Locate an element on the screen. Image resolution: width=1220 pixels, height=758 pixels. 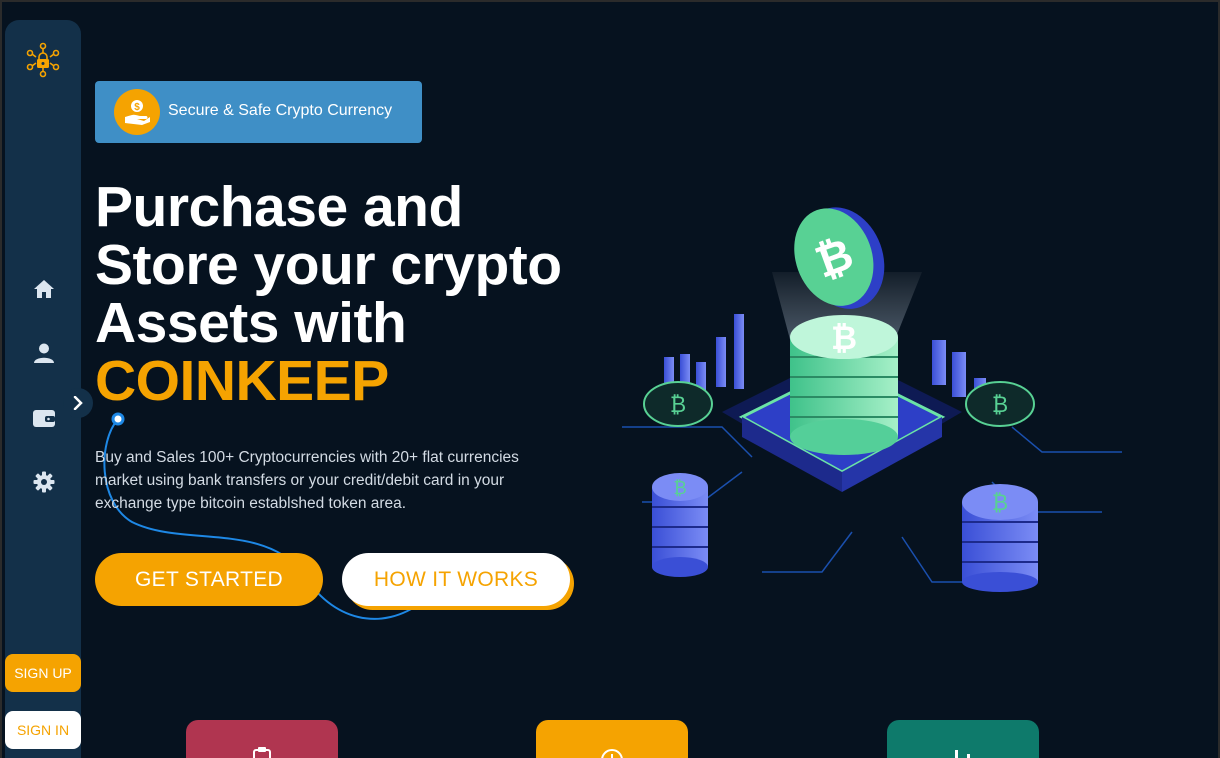
hand-coin-icon: $ is located at coordinates (137, 112).